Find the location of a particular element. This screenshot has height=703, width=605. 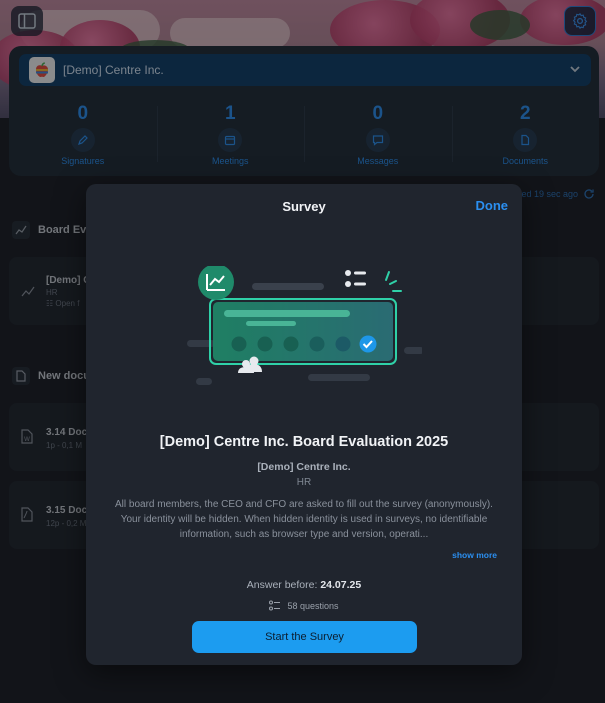

start-survey-button: Start the Survey is located at coordinates (304, 637).